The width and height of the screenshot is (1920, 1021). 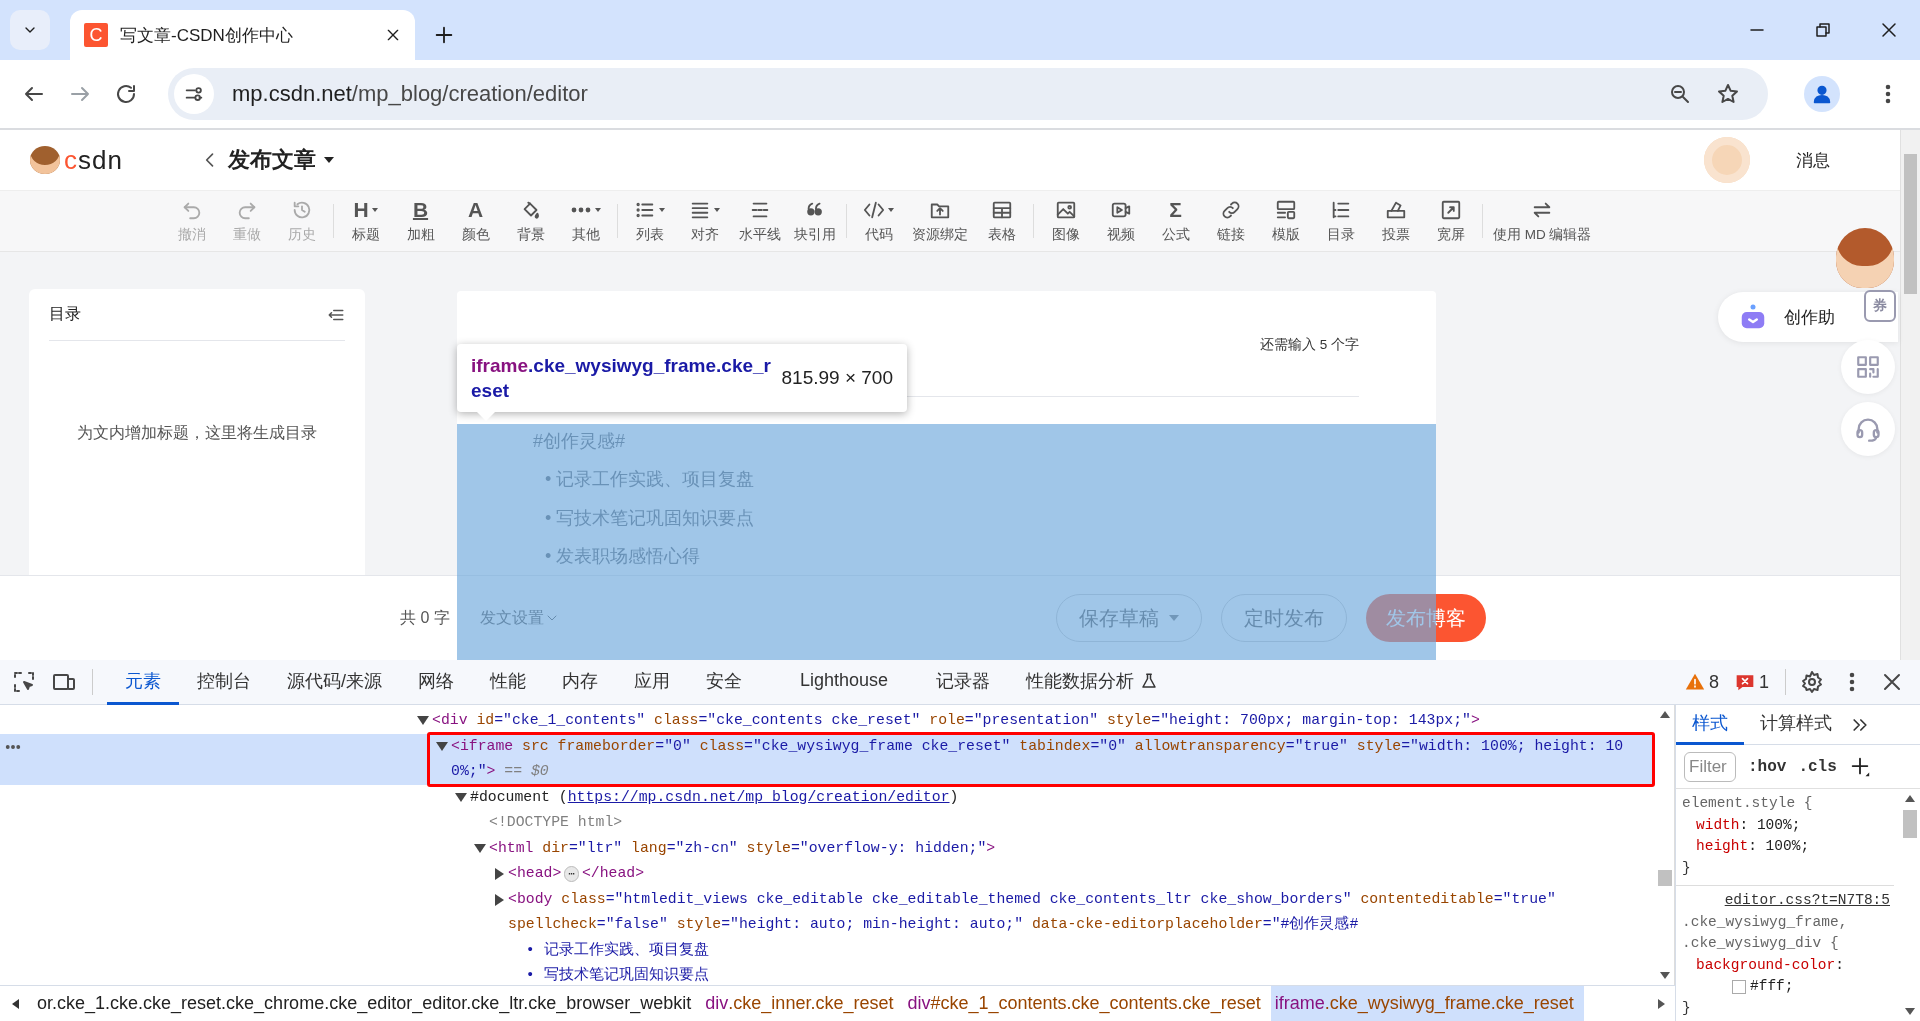 I want to click on char-counter: 还需输入 5 个字, so click(x=1309, y=344).